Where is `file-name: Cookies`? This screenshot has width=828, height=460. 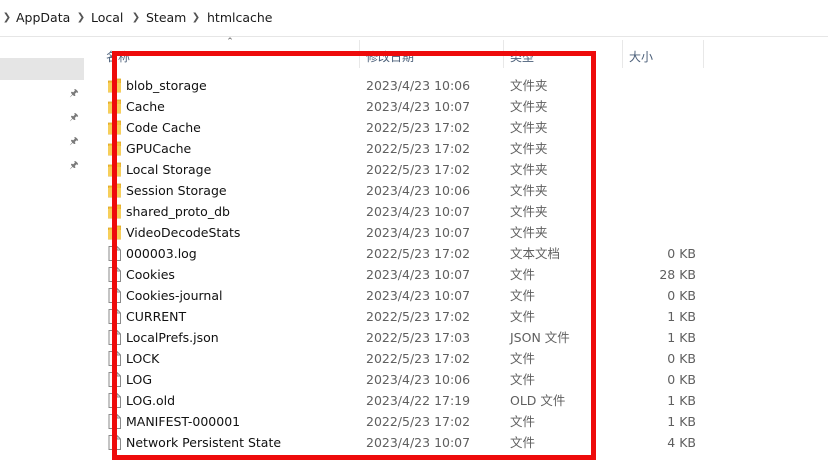 file-name: Cookies is located at coordinates (150, 274).